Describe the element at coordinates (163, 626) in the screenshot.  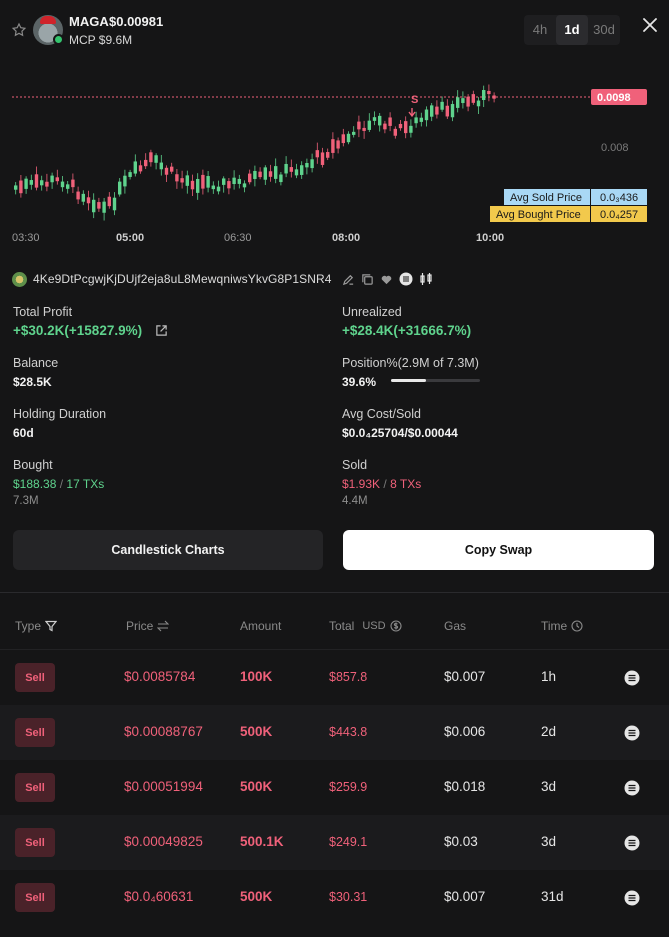
I see `swap-arrows-icon` at that location.